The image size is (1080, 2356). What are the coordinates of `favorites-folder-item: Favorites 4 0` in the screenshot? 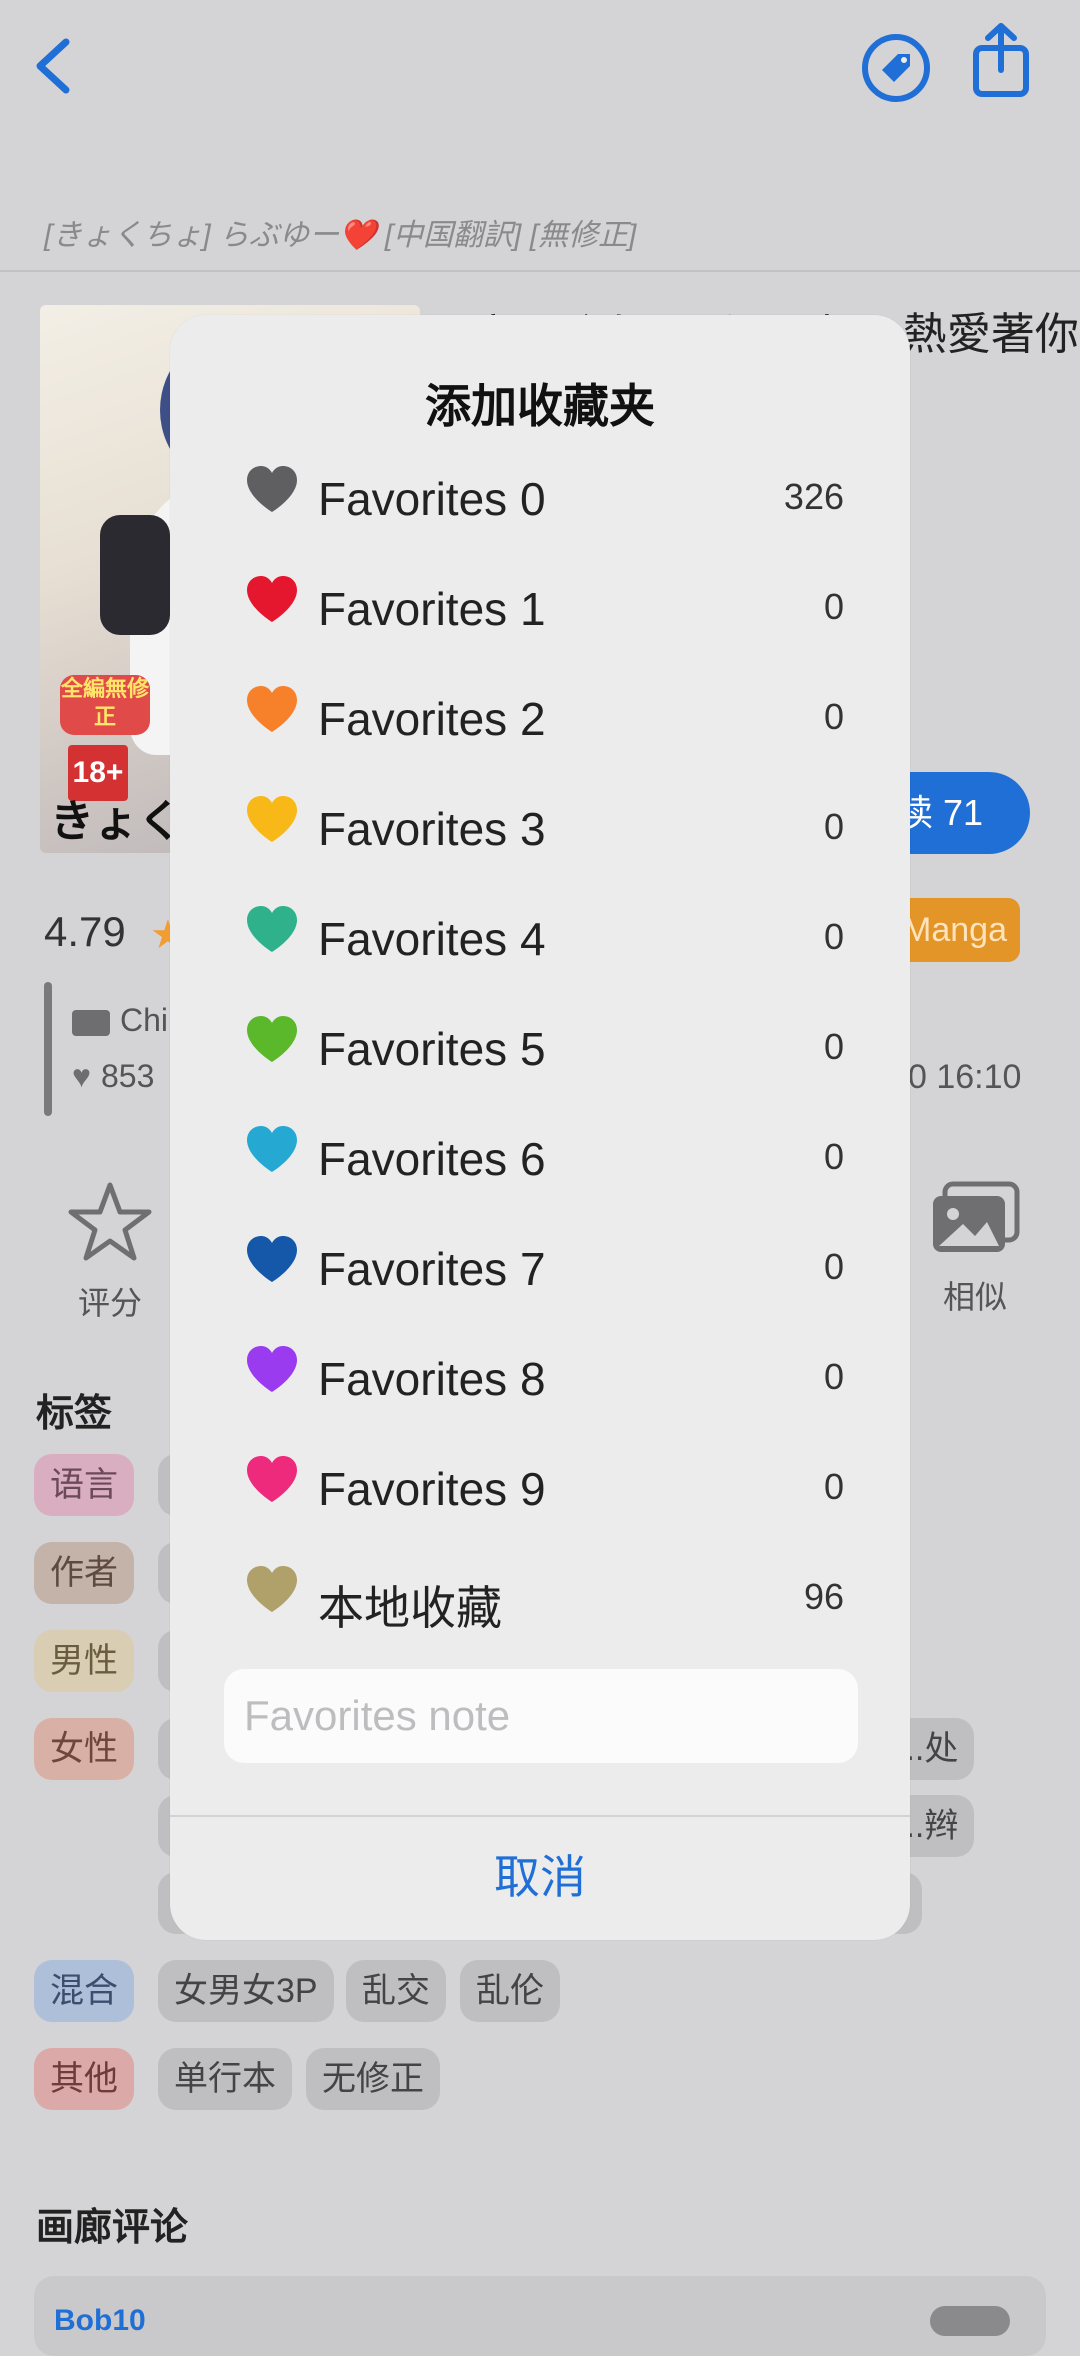 It's located at (540, 945).